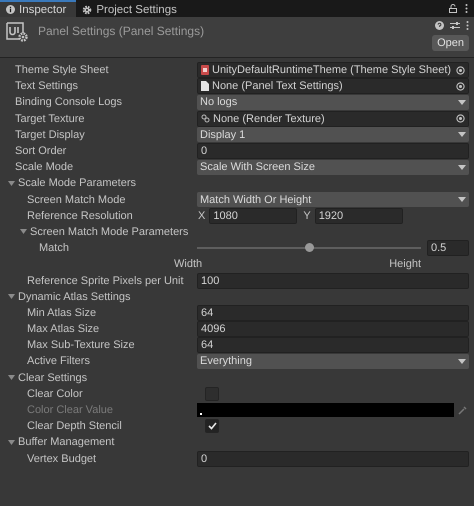 The width and height of the screenshot is (474, 506). What do you see at coordinates (105, 280) in the screenshot?
I see `property-label: Reference Sprite Pixels per Unit` at bounding box center [105, 280].